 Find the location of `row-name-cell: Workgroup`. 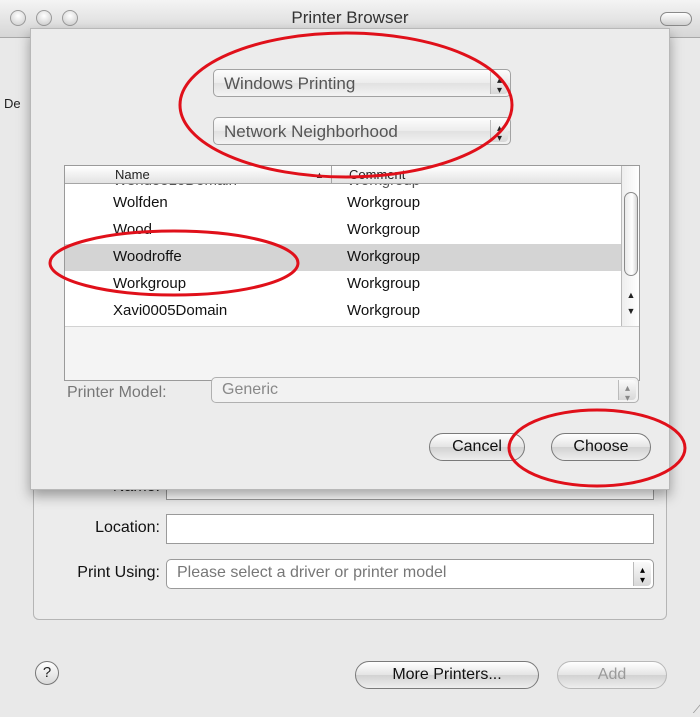

row-name-cell: Workgroup is located at coordinates (150, 283).